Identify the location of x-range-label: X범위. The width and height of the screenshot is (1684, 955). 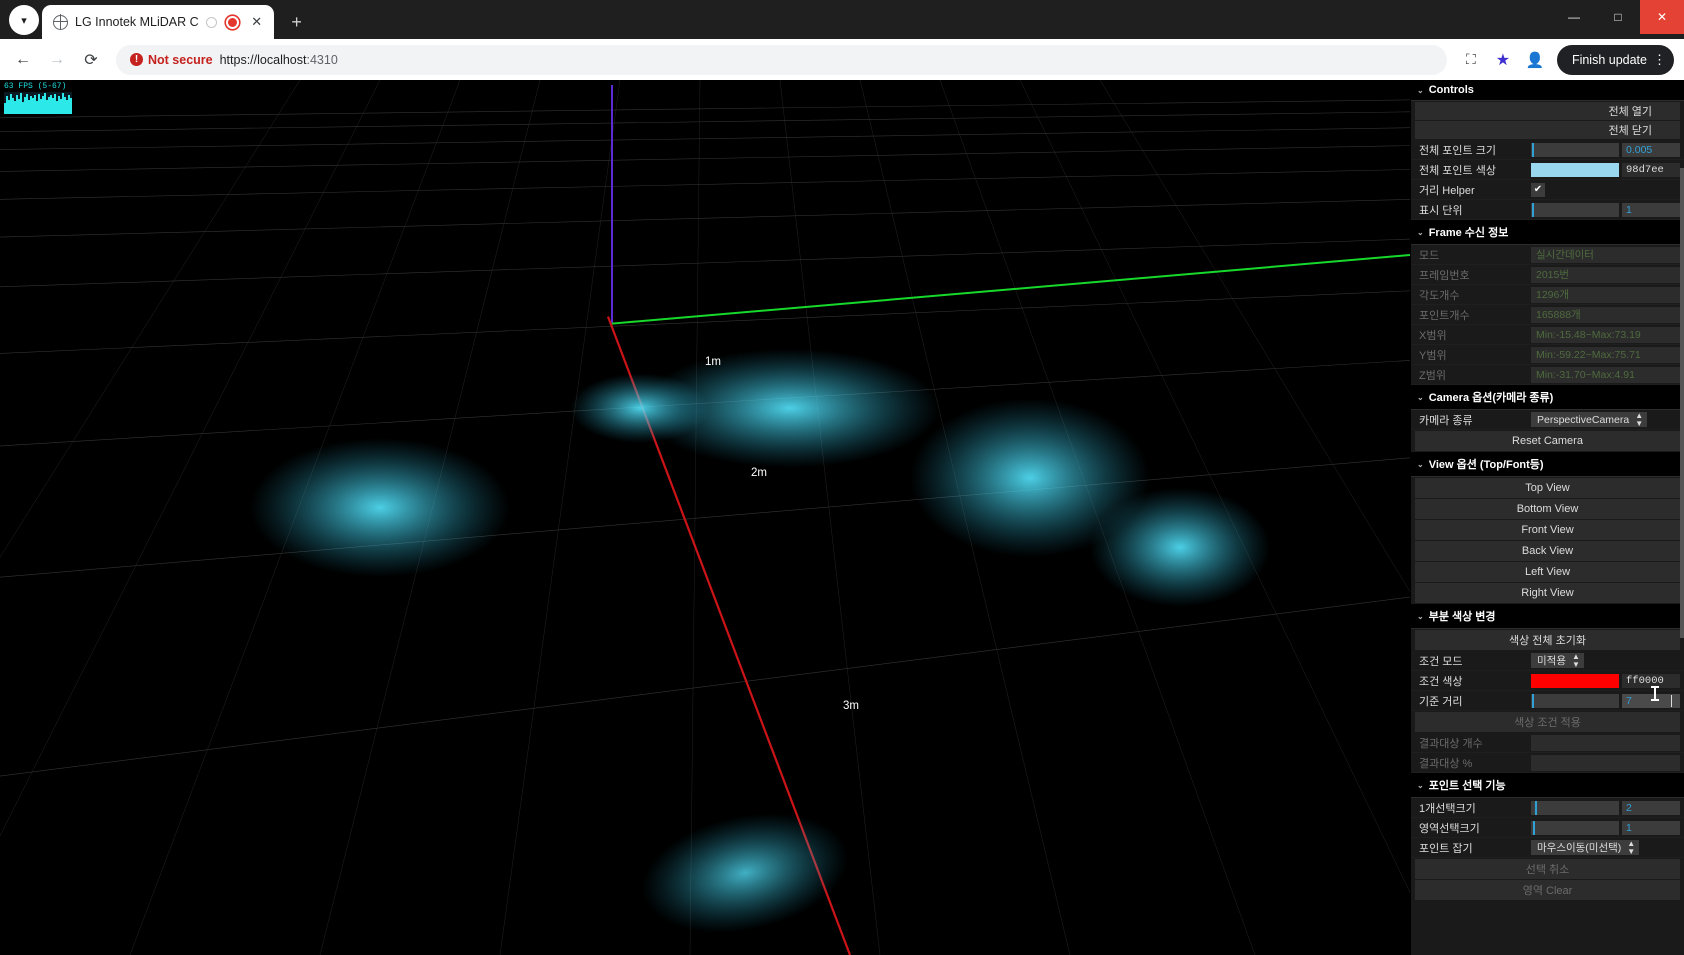
(1433, 335).